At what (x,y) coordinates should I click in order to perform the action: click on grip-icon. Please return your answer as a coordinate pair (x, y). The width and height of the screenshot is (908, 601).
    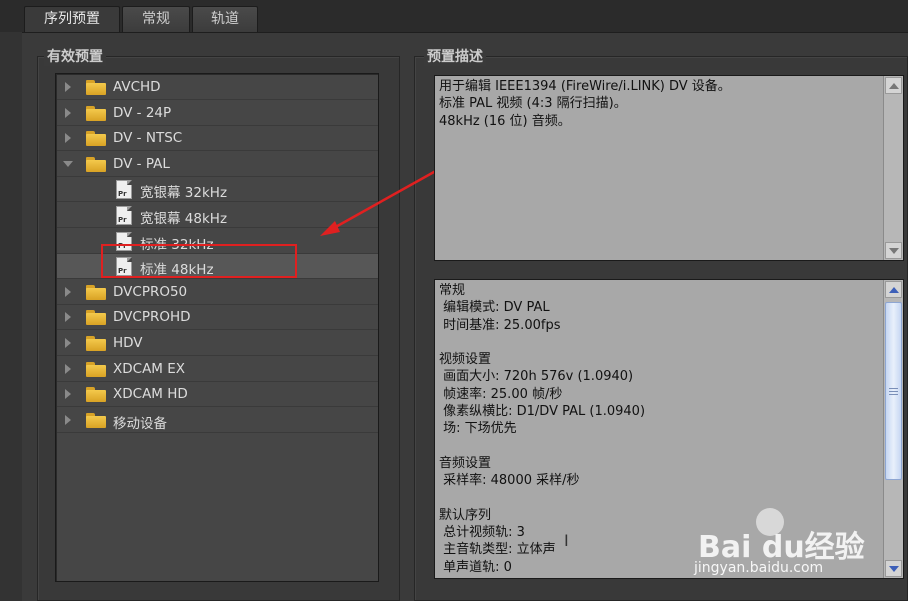
    Looking at the image, I should click on (893, 391).